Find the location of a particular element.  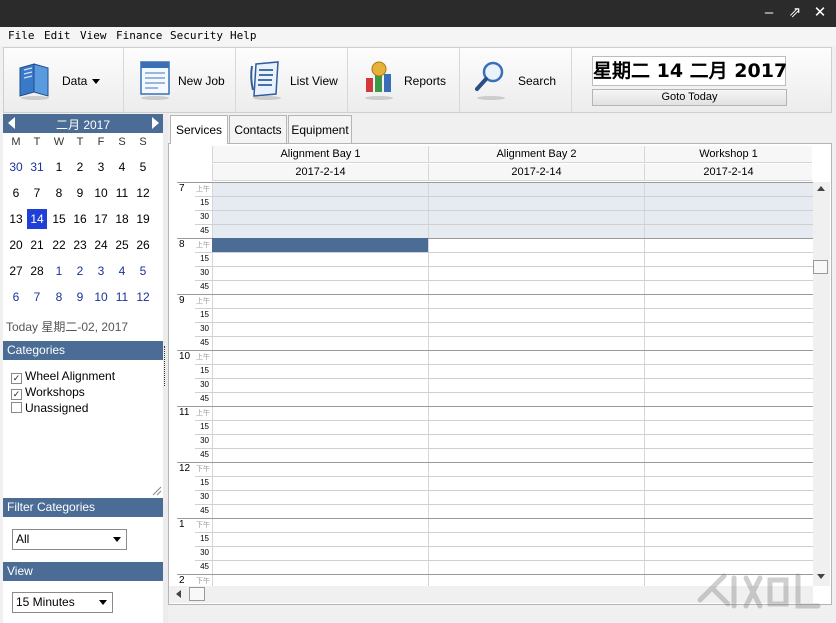

calendar-day: 20 is located at coordinates (16, 245).